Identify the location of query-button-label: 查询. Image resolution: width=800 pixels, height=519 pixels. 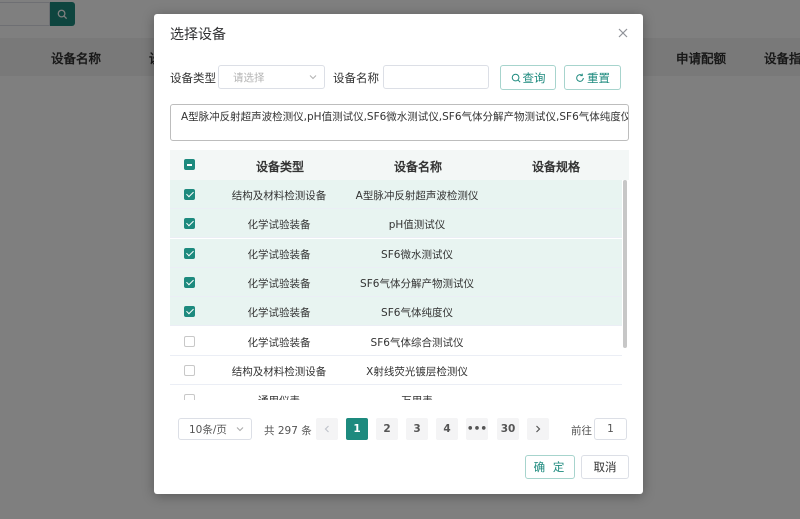
(534, 77).